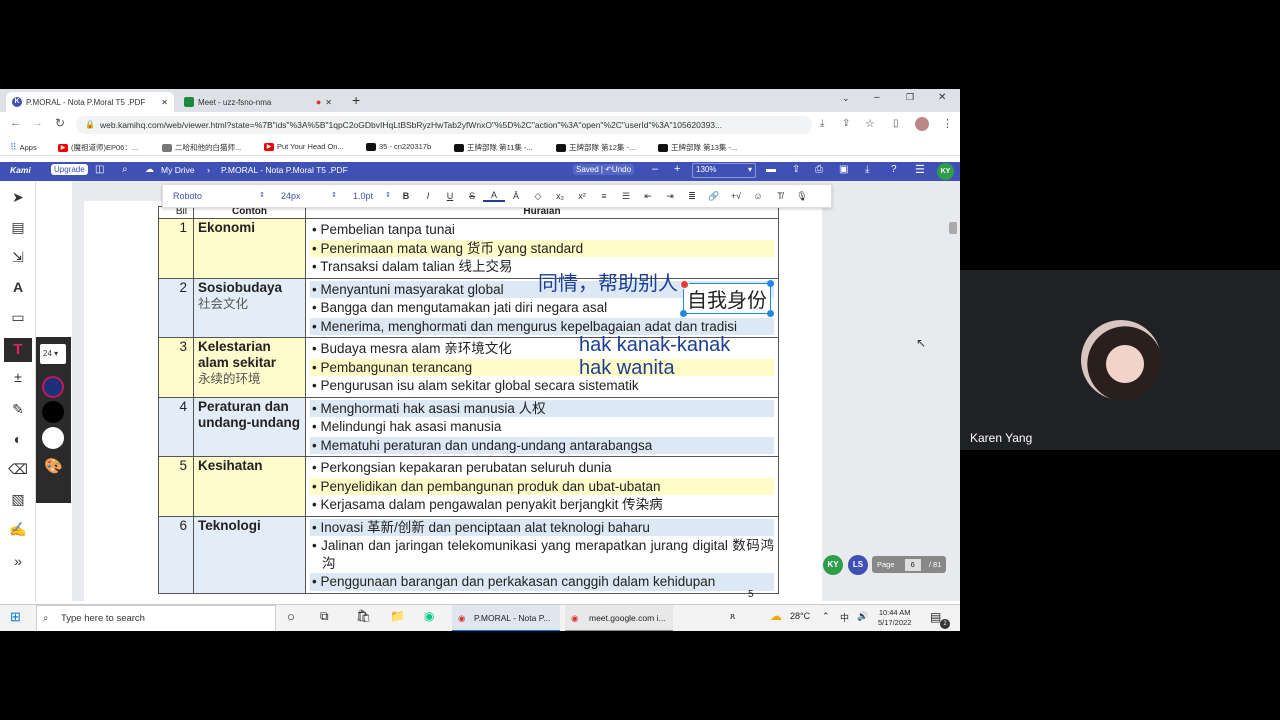 The width and height of the screenshot is (1280, 720). What do you see at coordinates (684, 284) in the screenshot?
I see `delete-handle-icon` at bounding box center [684, 284].